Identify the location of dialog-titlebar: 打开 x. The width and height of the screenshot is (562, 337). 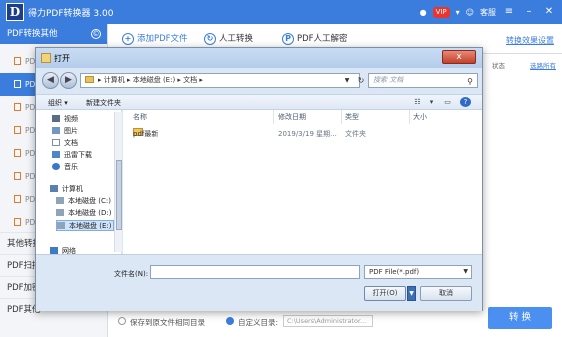
(259, 58).